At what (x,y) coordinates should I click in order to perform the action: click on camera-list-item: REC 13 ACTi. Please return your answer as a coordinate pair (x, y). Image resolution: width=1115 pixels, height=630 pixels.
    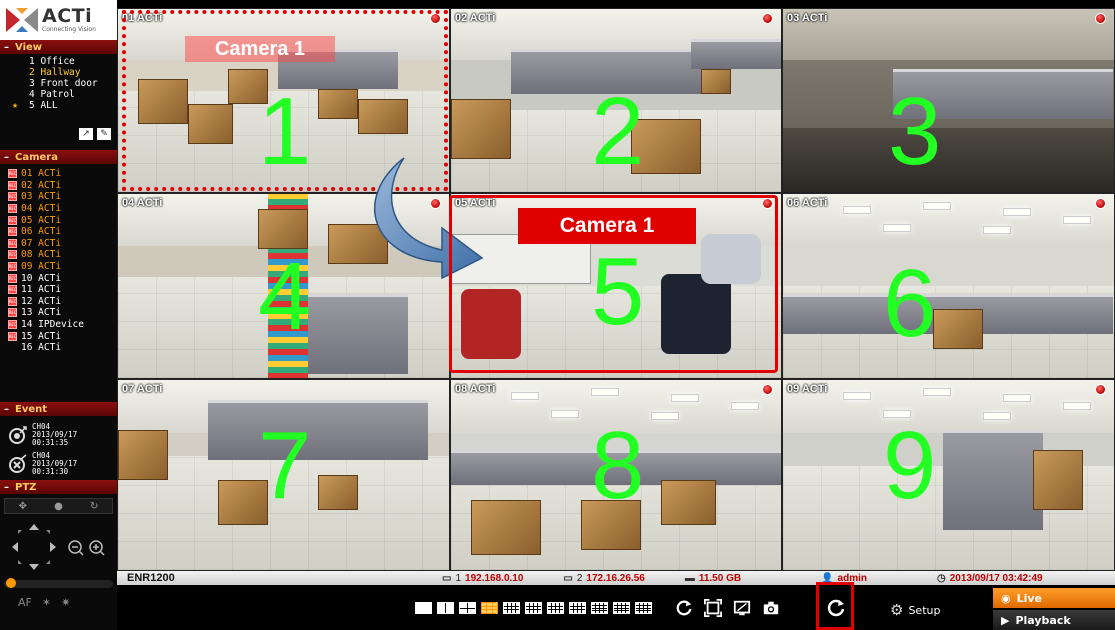
    Looking at the image, I should click on (58, 313).